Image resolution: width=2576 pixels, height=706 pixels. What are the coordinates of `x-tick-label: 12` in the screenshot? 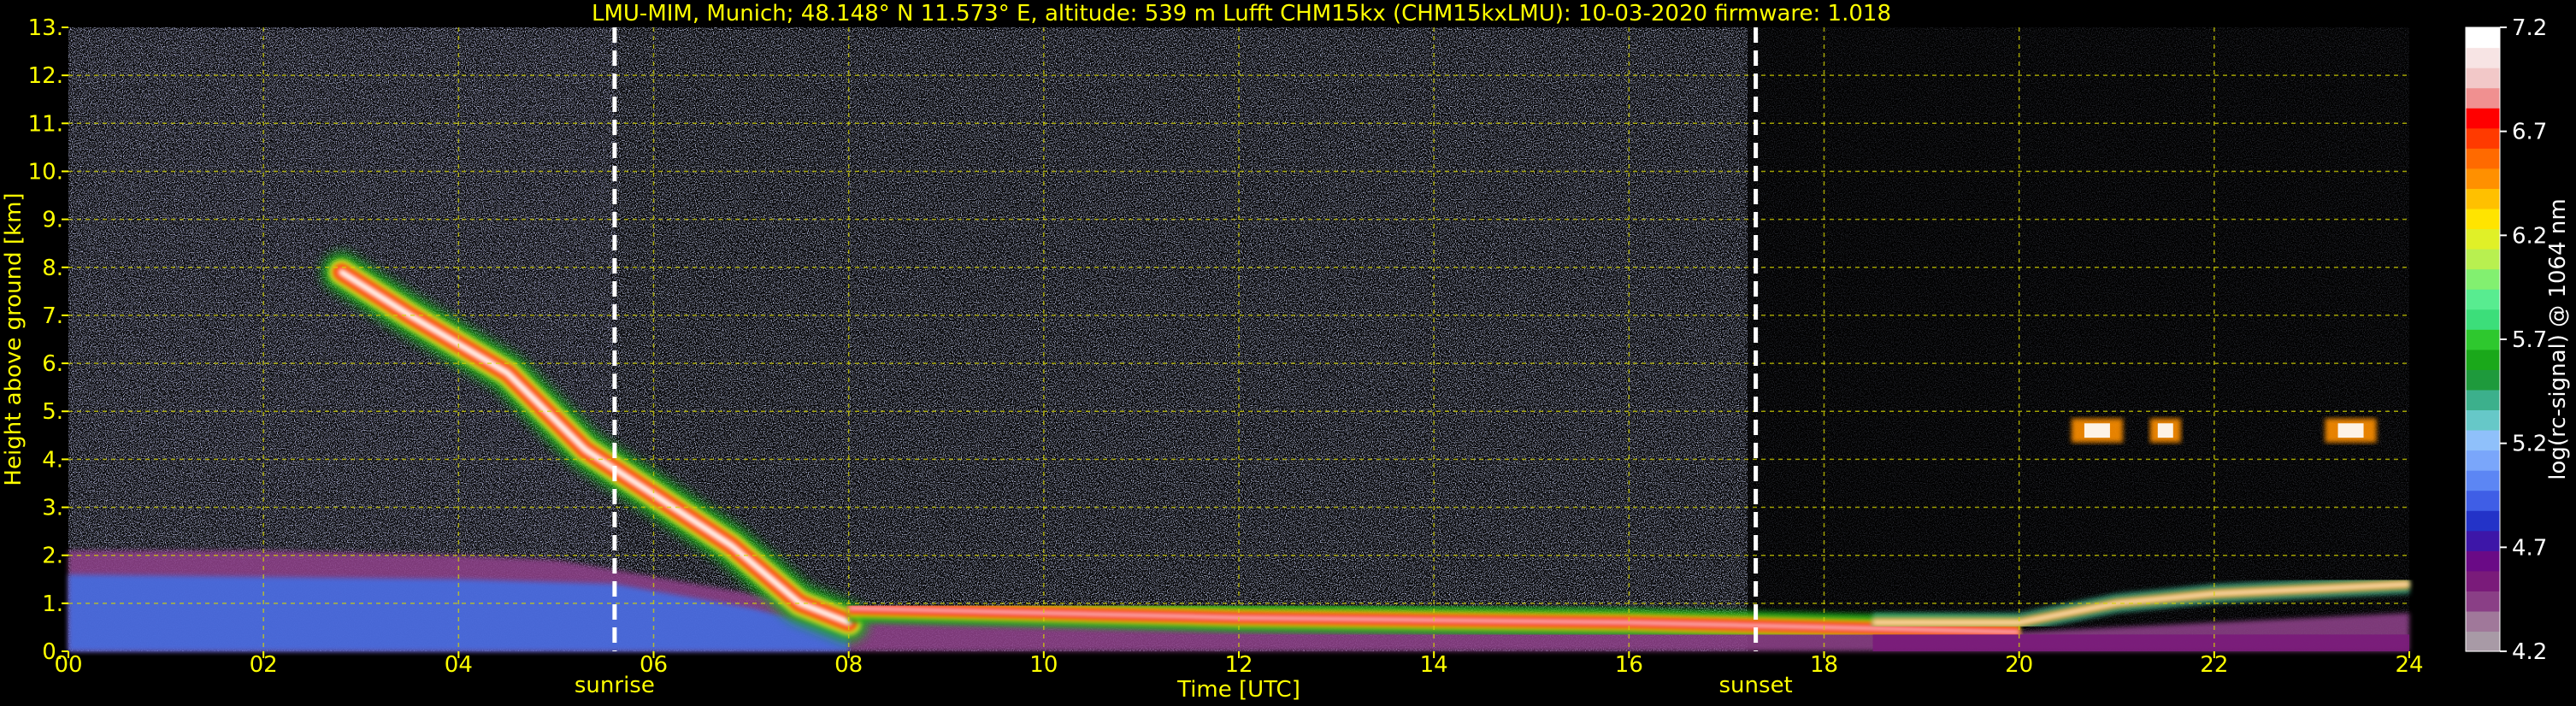 It's located at (1238, 665).